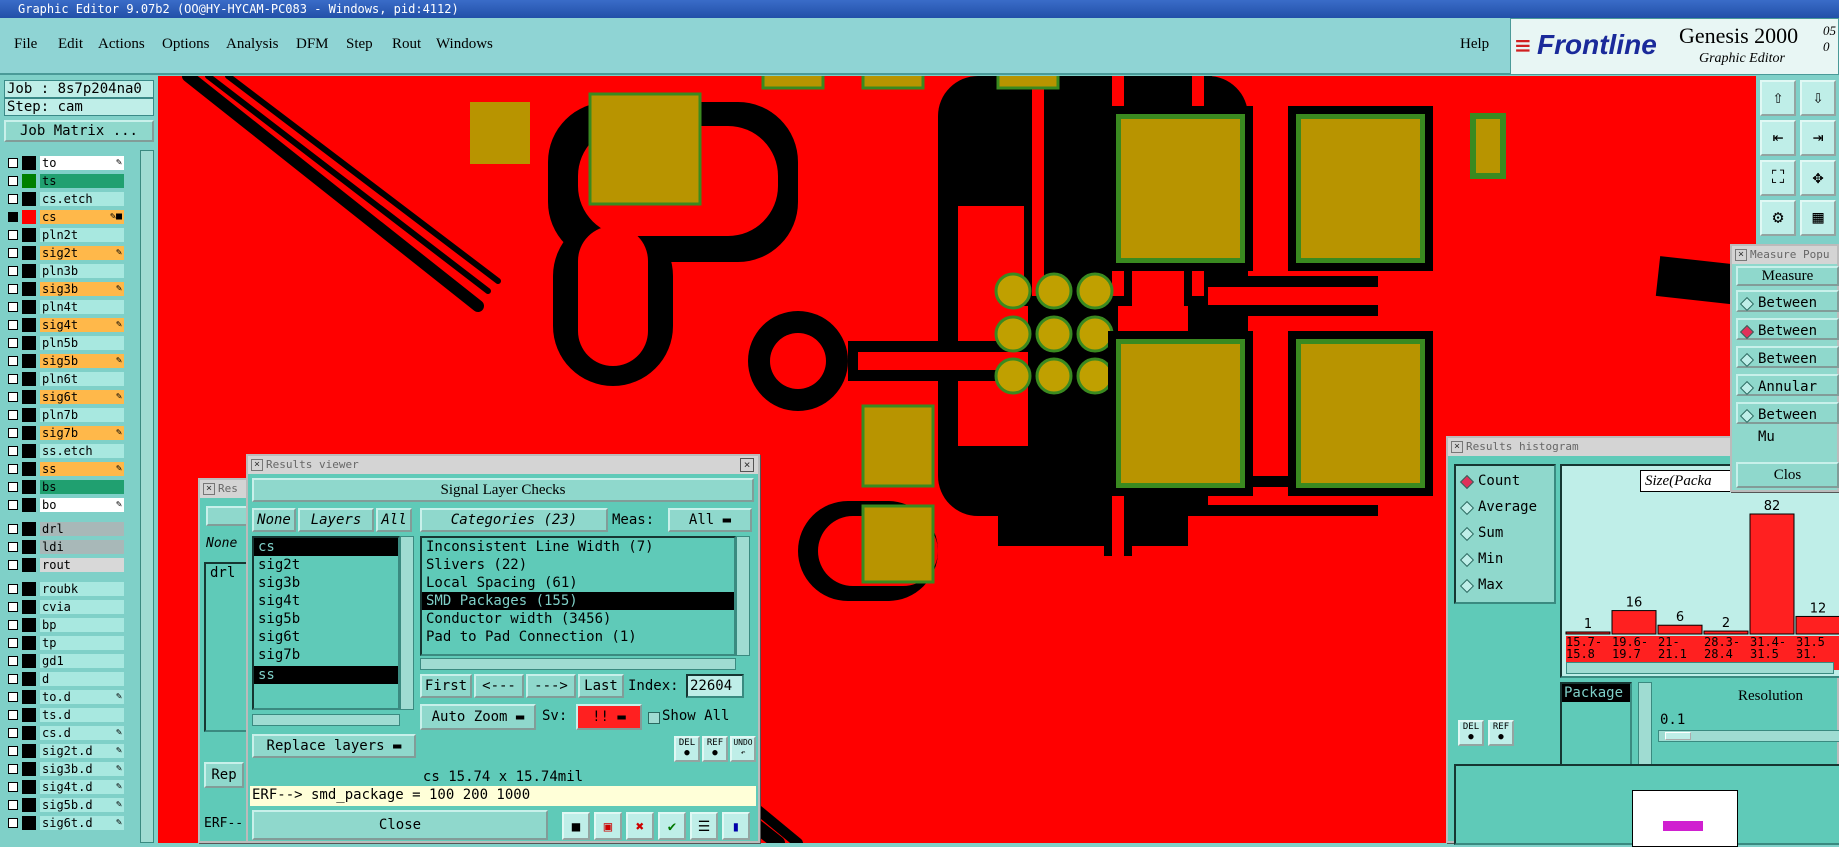 The height and width of the screenshot is (847, 1839). Describe the element at coordinates (82, 271) in the screenshot. I see `layer-name: pln3b` at that location.